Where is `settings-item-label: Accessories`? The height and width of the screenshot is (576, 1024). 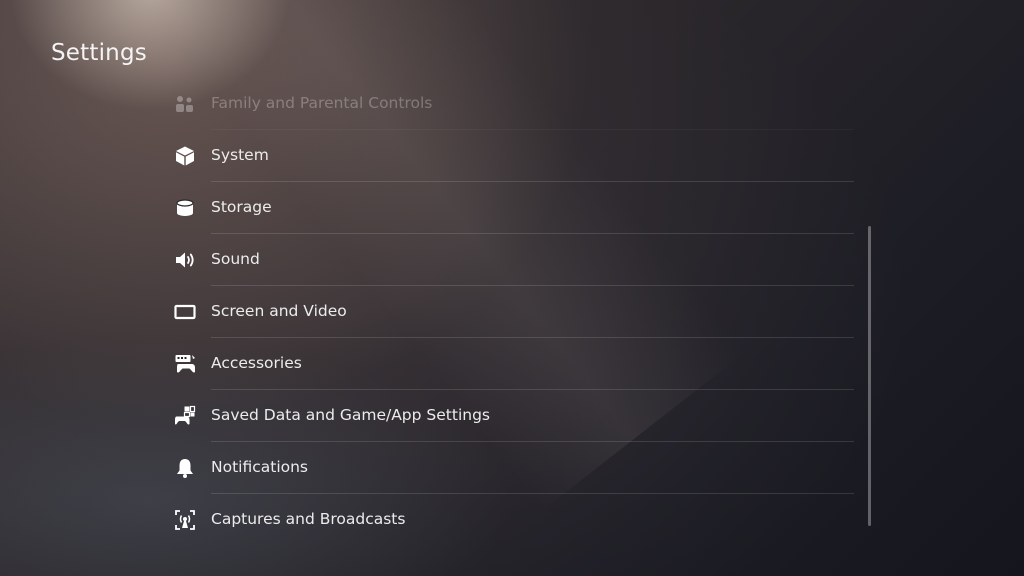
settings-item-label: Accessories is located at coordinates (256, 363).